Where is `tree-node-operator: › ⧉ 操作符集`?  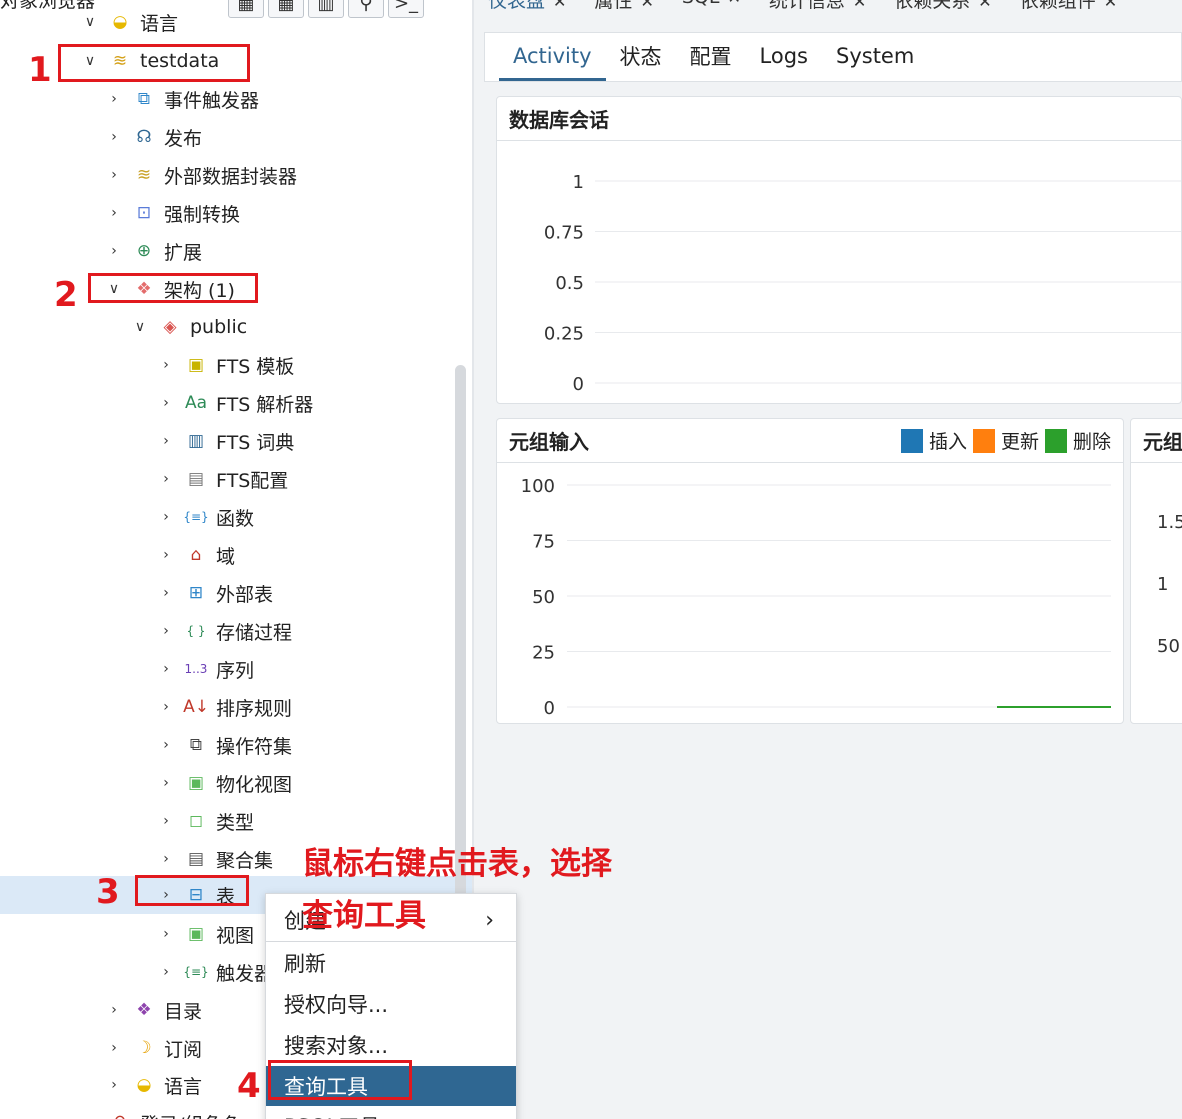
tree-node-operator: › ⧉ 操作符集 is located at coordinates (236, 745).